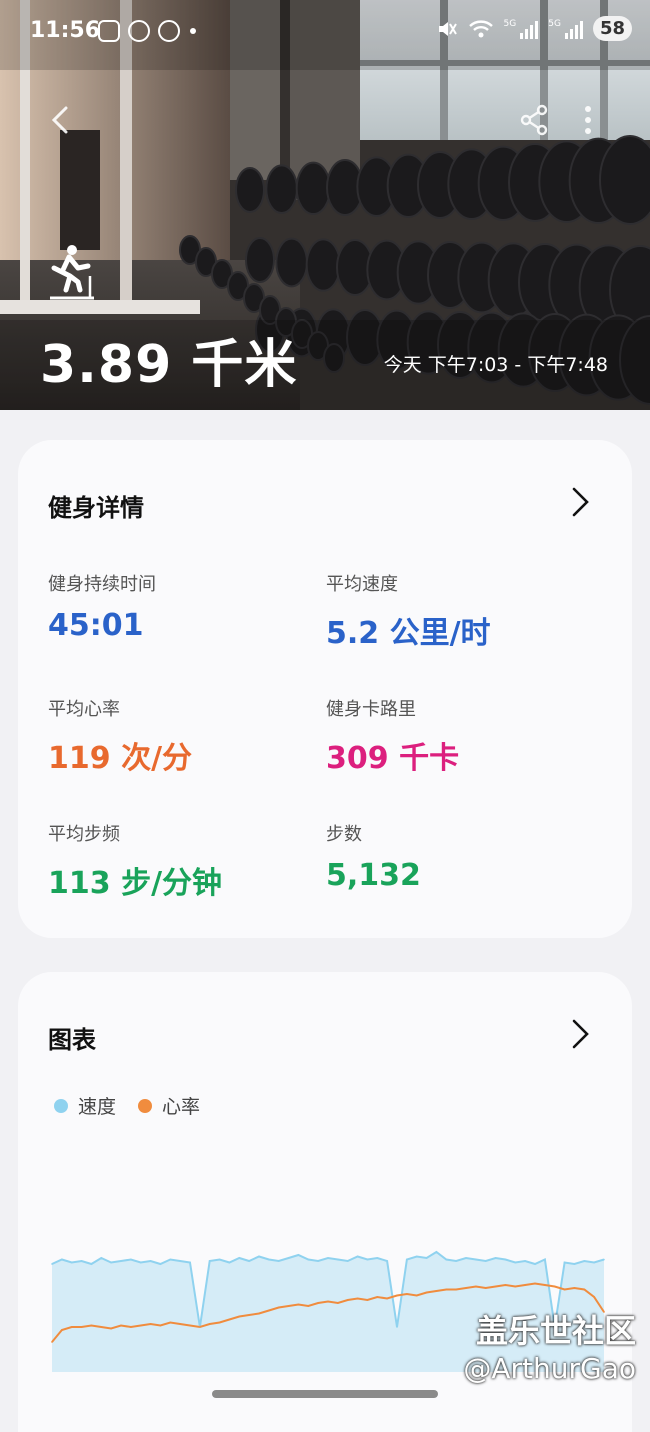 This screenshot has height=1432, width=650. I want to click on home-indicator, so click(325, 1394).